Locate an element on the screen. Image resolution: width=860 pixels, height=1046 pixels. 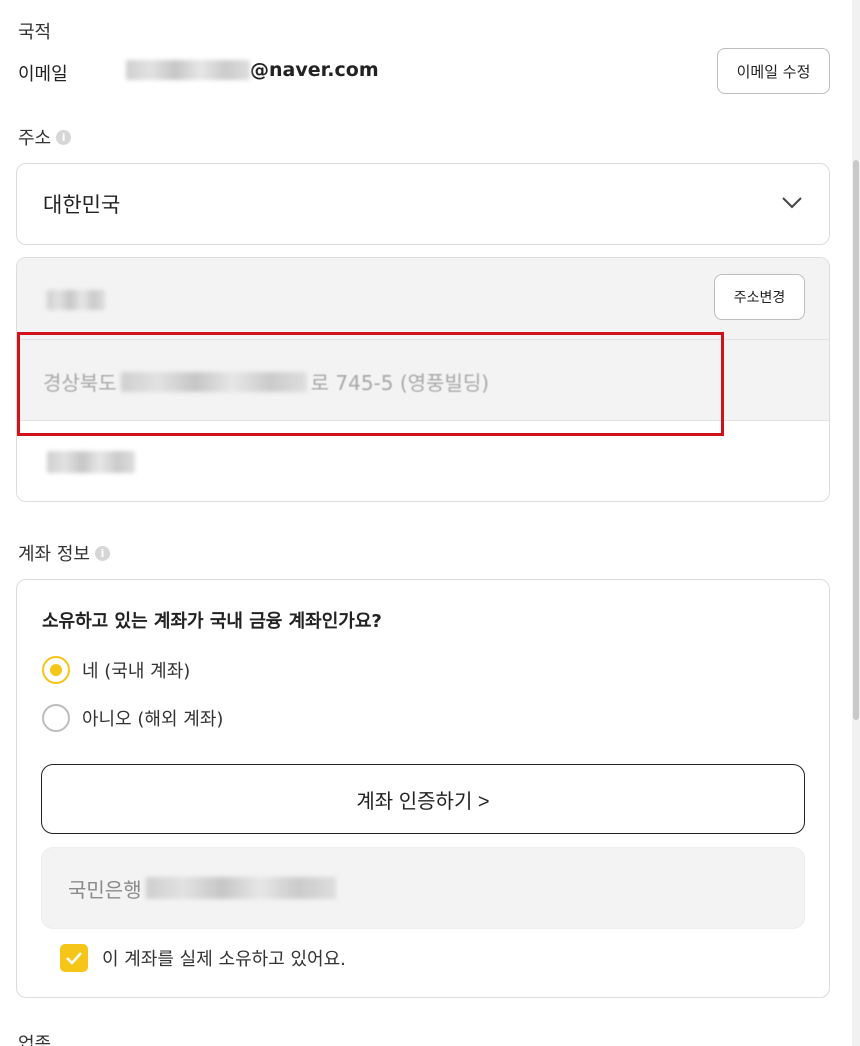
address-title-text: 주소 is located at coordinates (35, 138).